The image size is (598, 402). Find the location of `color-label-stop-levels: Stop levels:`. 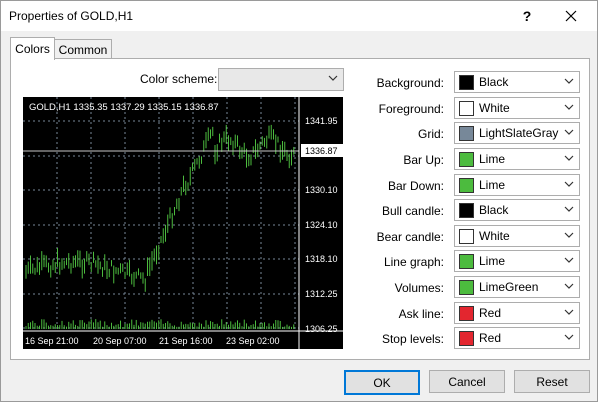

color-label-stop-levels: Stop levels: is located at coordinates (412, 339).